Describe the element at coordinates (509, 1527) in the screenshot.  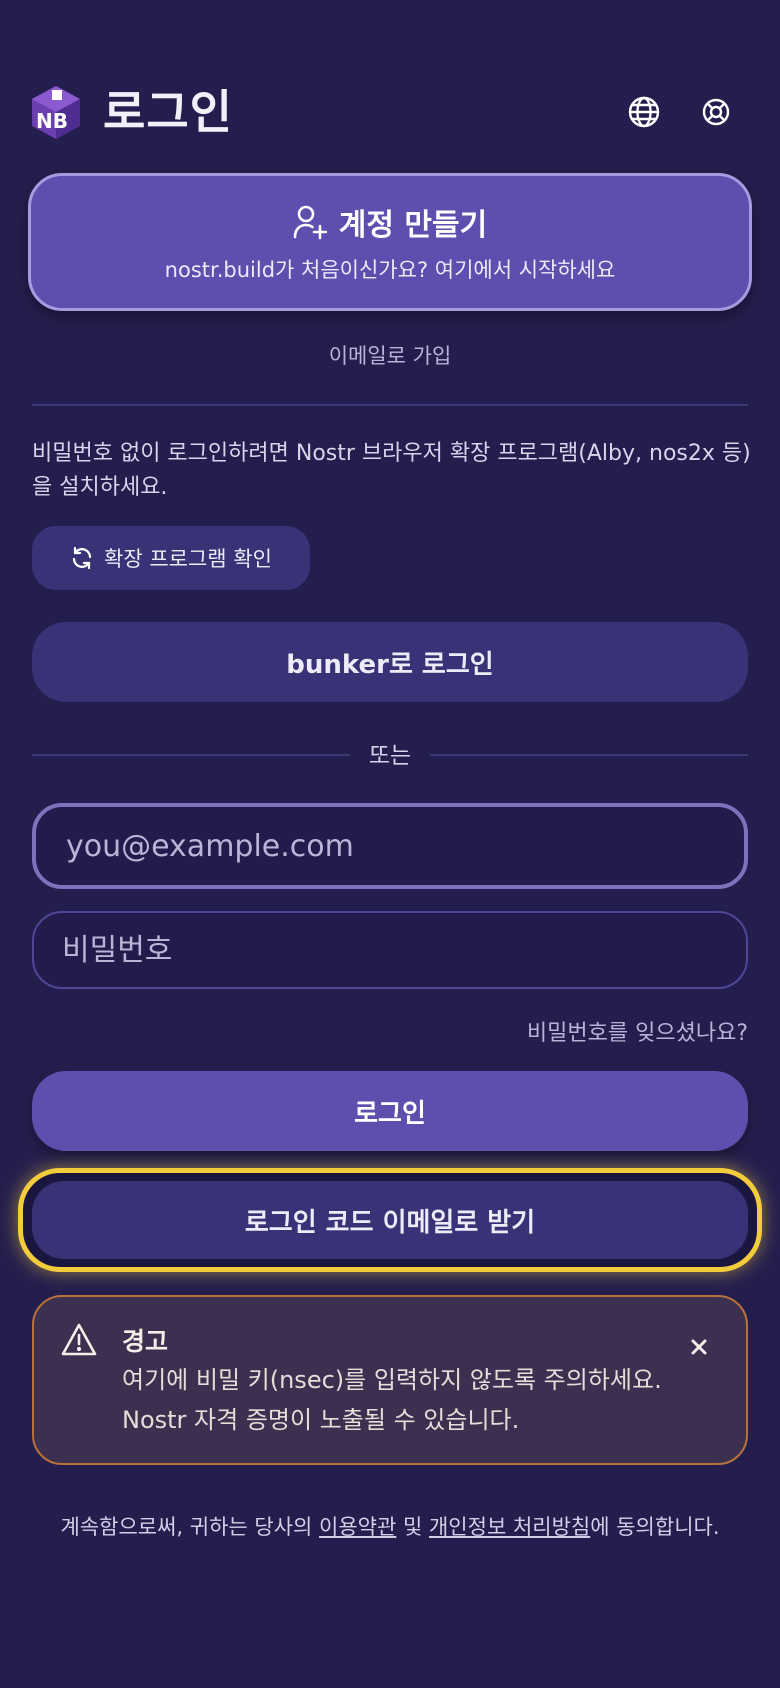
I see `privacy-policy-link: 개인정보 처리방침` at that location.